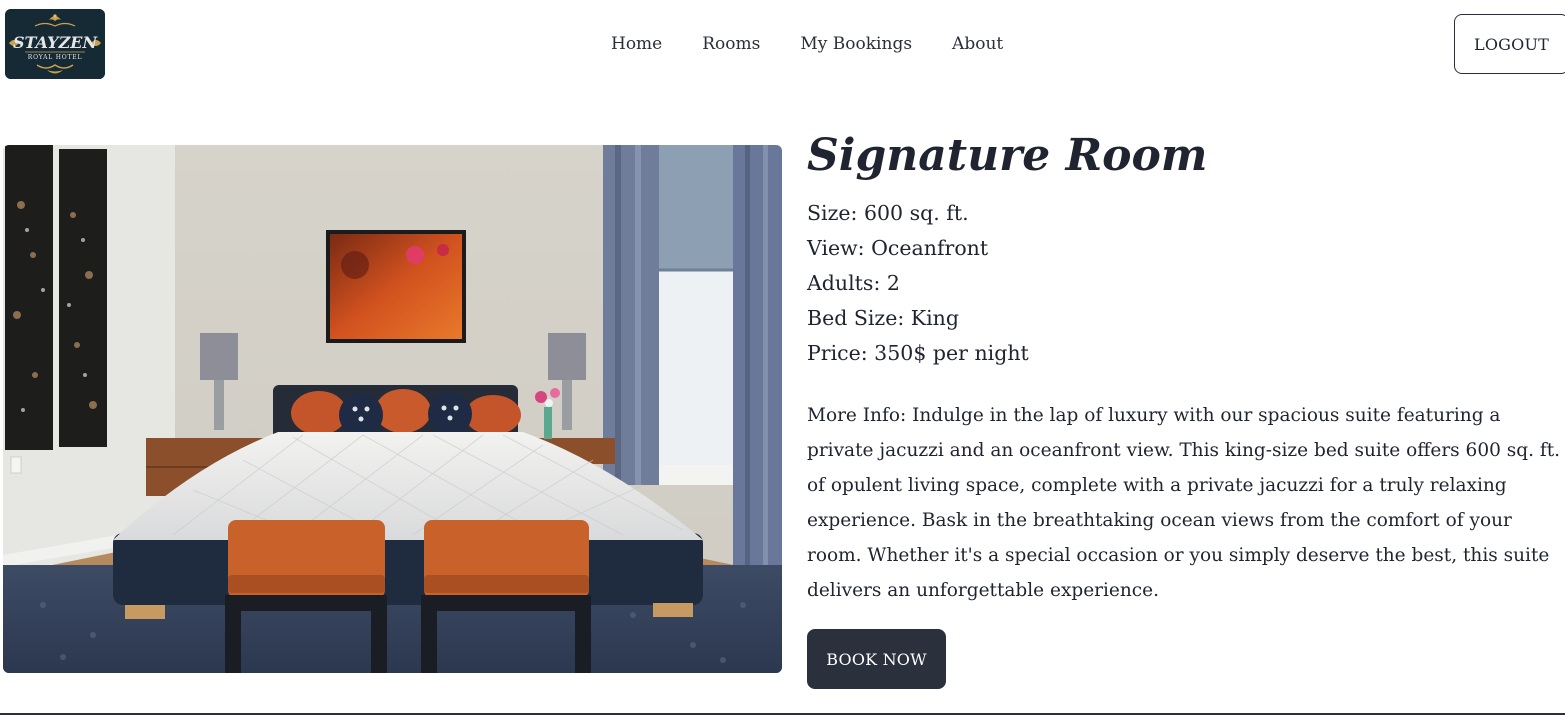 This screenshot has width=1565, height=715. Describe the element at coordinates (1509, 44) in the screenshot. I see `logout-button: LOGOUT` at that location.